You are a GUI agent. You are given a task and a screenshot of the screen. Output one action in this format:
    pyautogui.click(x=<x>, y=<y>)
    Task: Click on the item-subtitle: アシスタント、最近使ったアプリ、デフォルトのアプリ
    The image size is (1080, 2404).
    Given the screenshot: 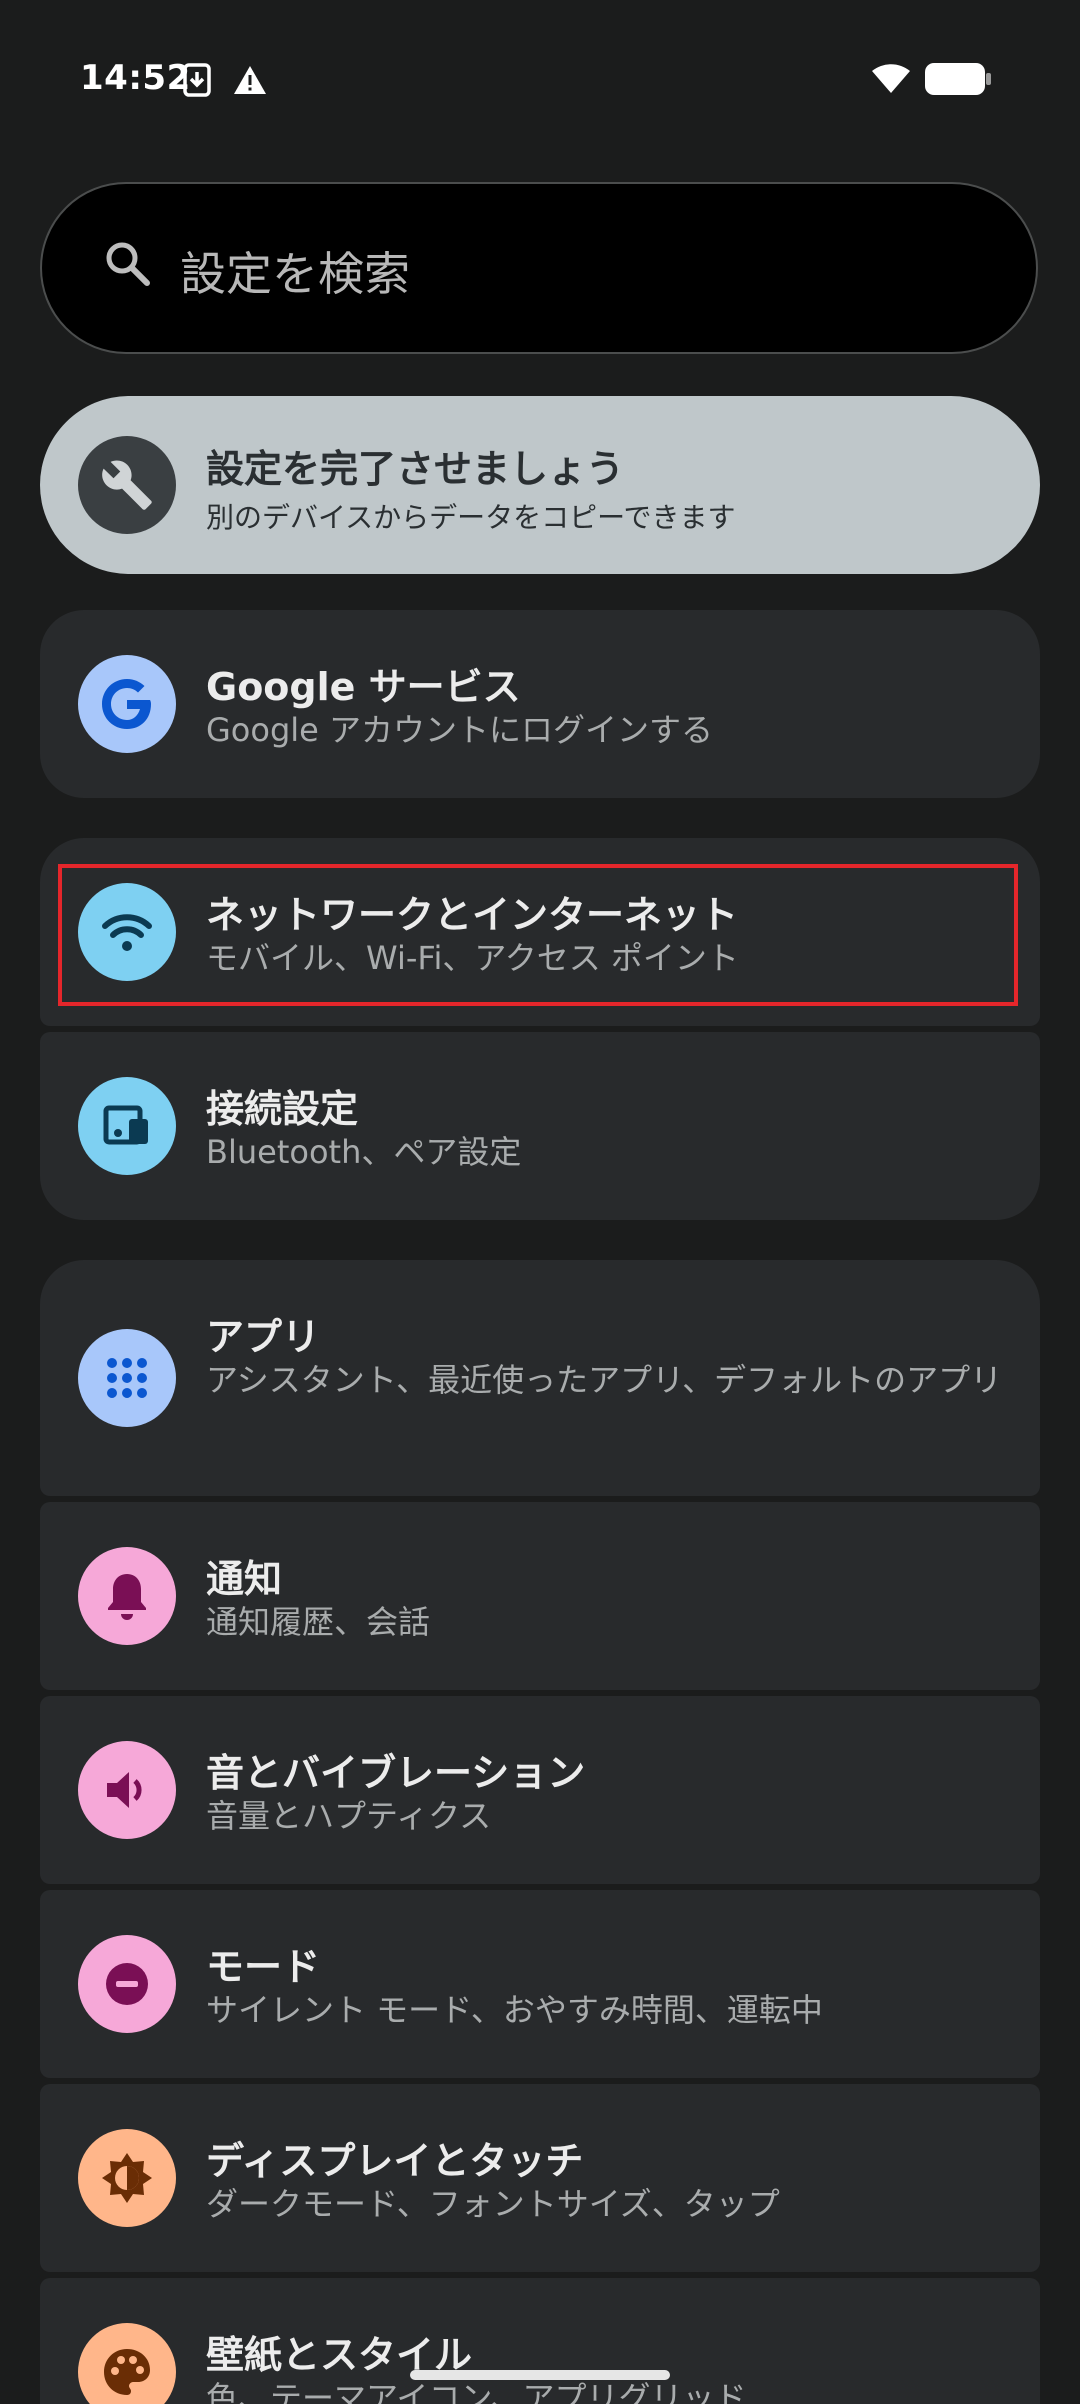 What is the action you would take?
    pyautogui.click(x=604, y=1380)
    